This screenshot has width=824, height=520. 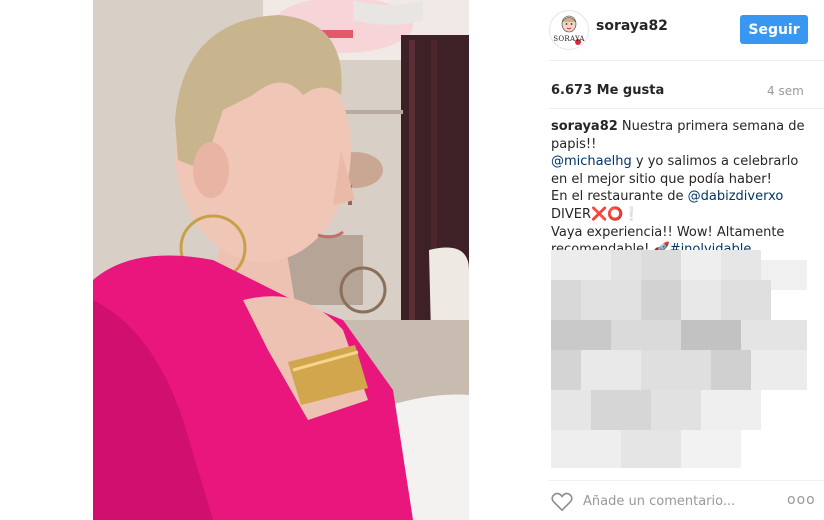 I want to click on follow-button: Seguir, so click(x=774, y=29).